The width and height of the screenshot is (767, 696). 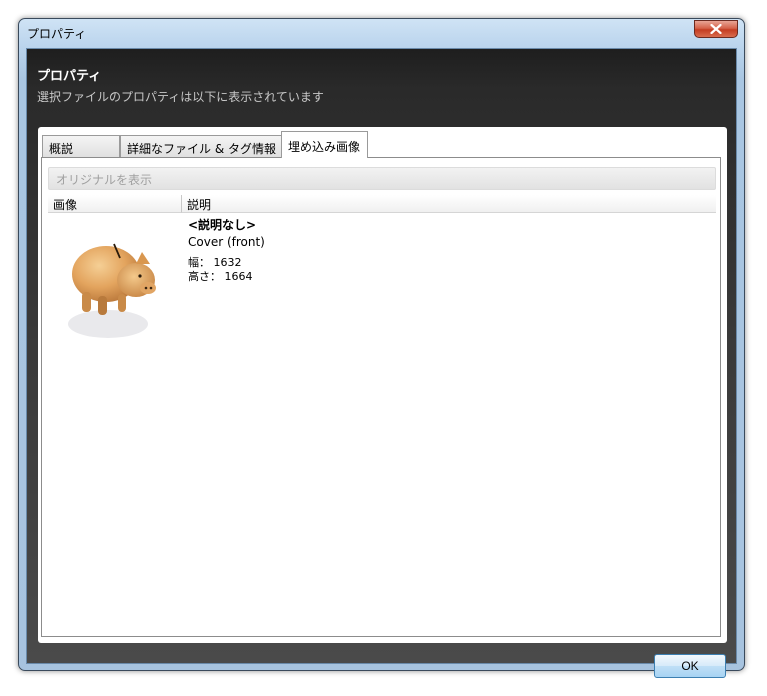 I want to click on piggy-bank-image, so click(x=116, y=284).